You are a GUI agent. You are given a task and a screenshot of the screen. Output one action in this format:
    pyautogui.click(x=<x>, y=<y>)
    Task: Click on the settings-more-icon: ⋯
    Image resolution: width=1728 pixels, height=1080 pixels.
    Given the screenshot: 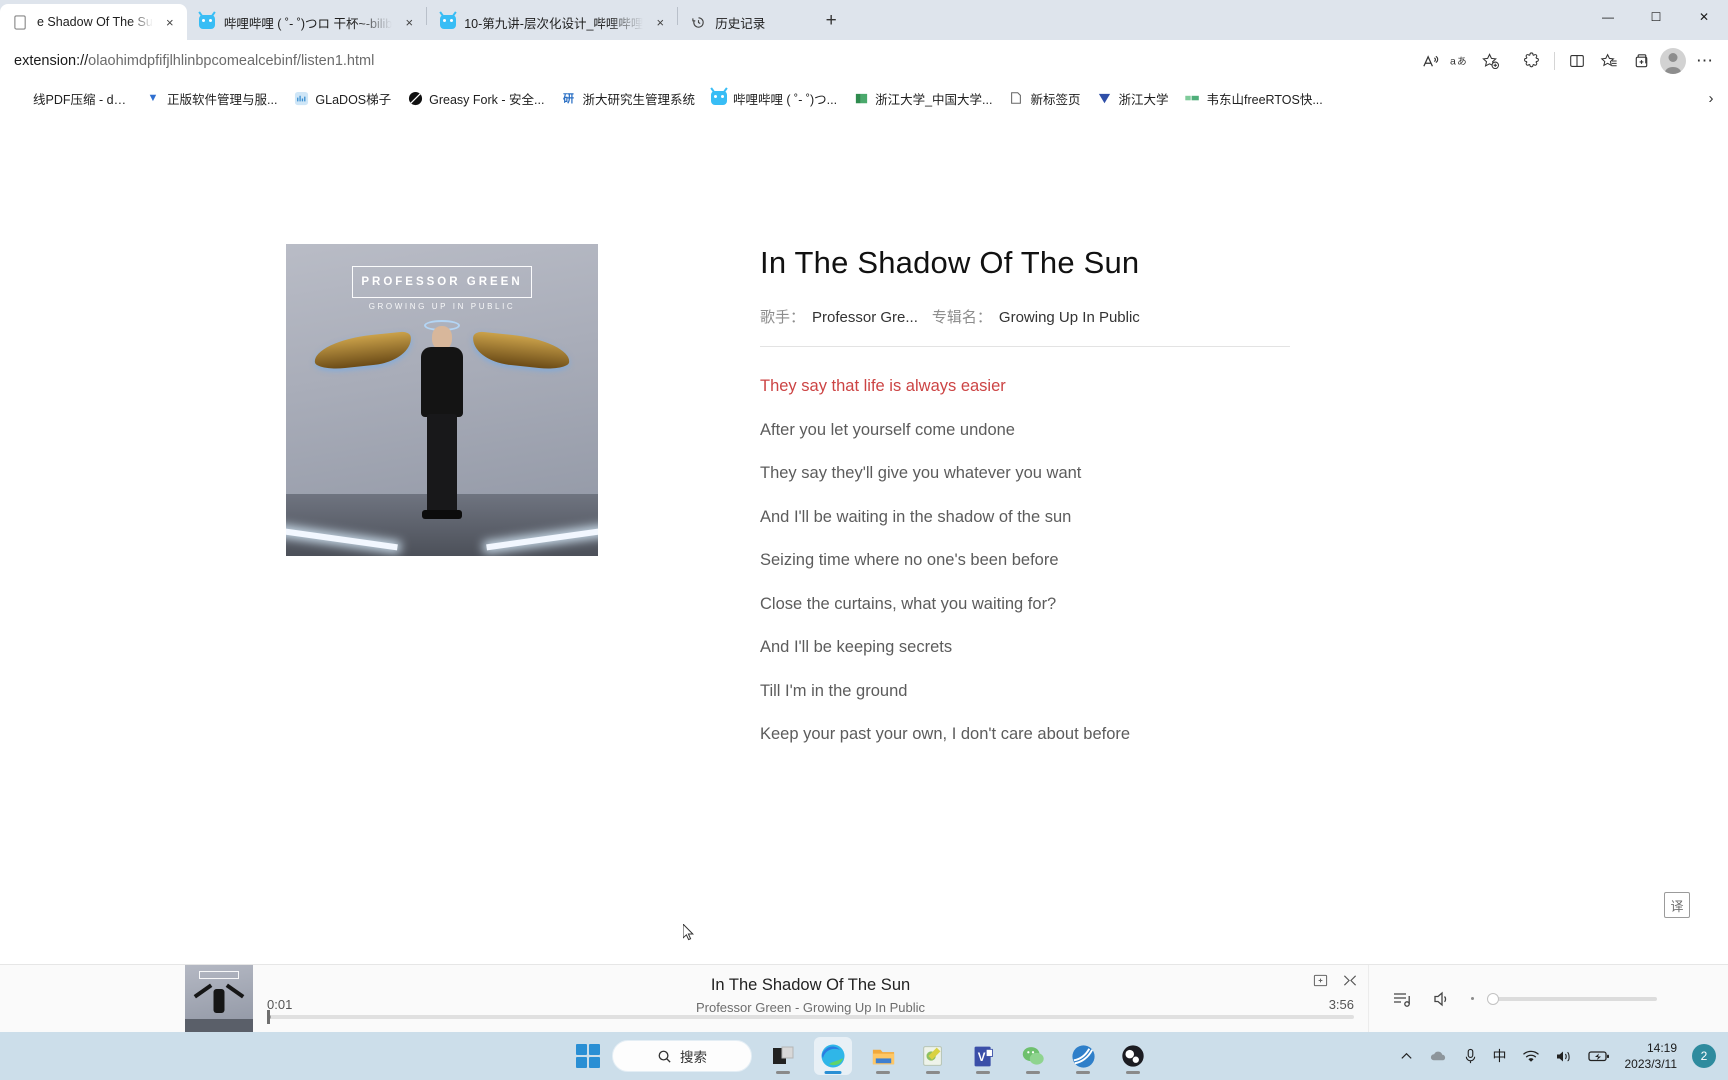 What is the action you would take?
    pyautogui.click(x=1705, y=61)
    